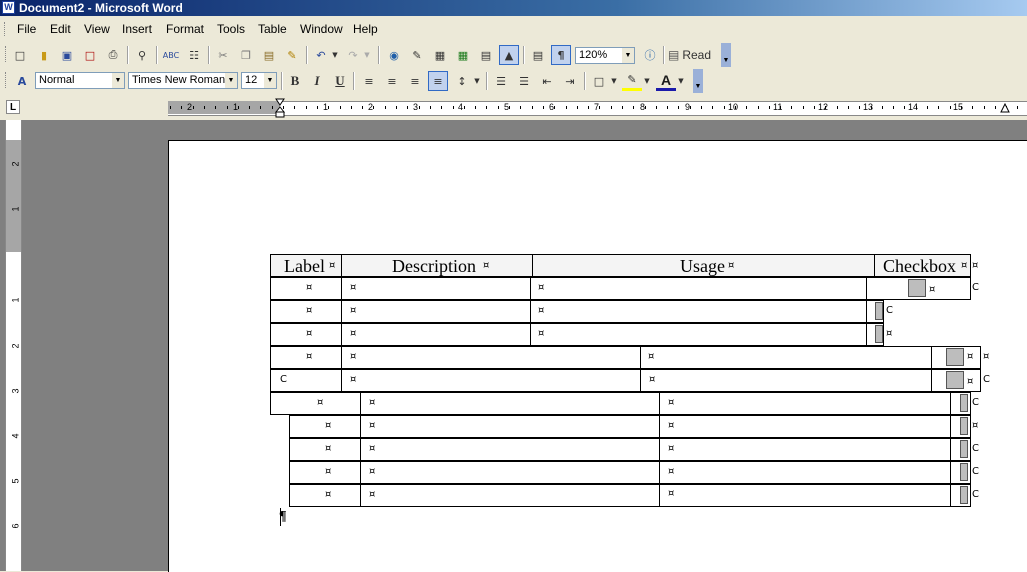 This screenshot has width=1027, height=572. I want to click on header-description: Description, so click(434, 266).